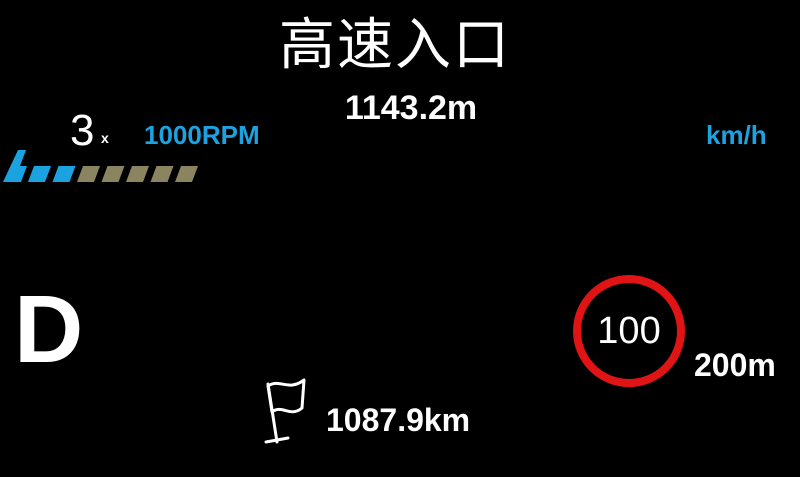 The image size is (800, 477). Describe the element at coordinates (395, 45) in the screenshot. I see `destination-name: 高速入口` at that location.